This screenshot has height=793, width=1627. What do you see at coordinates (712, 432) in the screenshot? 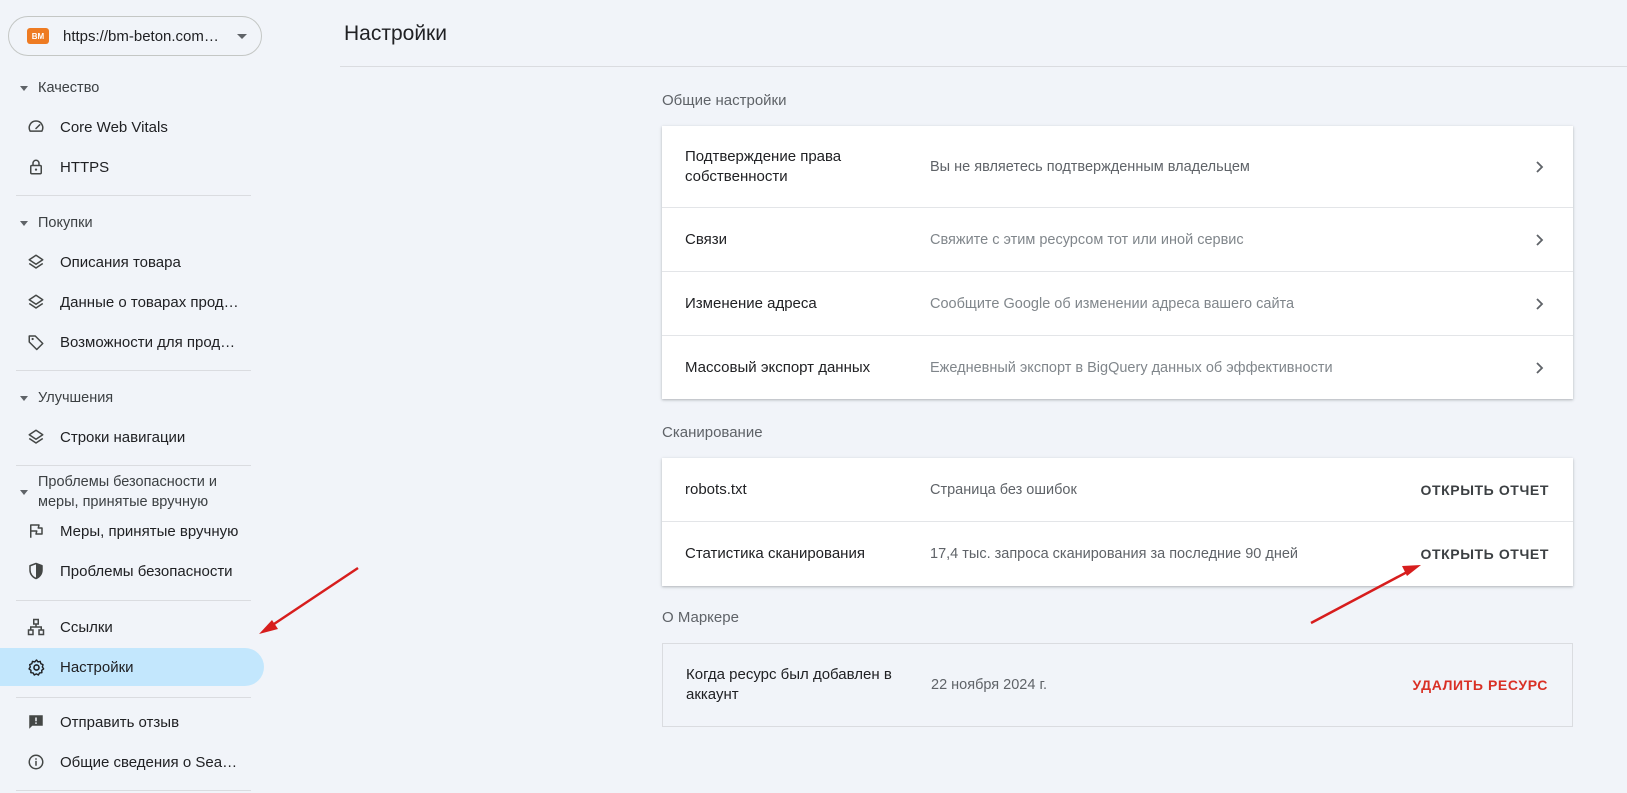
I see `crawling-label: Сканирование` at bounding box center [712, 432].